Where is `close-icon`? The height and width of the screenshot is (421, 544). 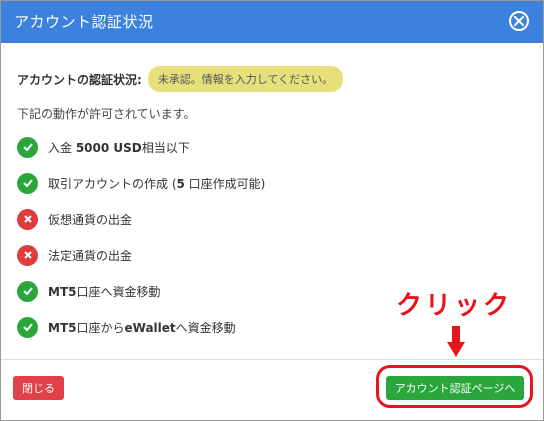 close-icon is located at coordinates (519, 21).